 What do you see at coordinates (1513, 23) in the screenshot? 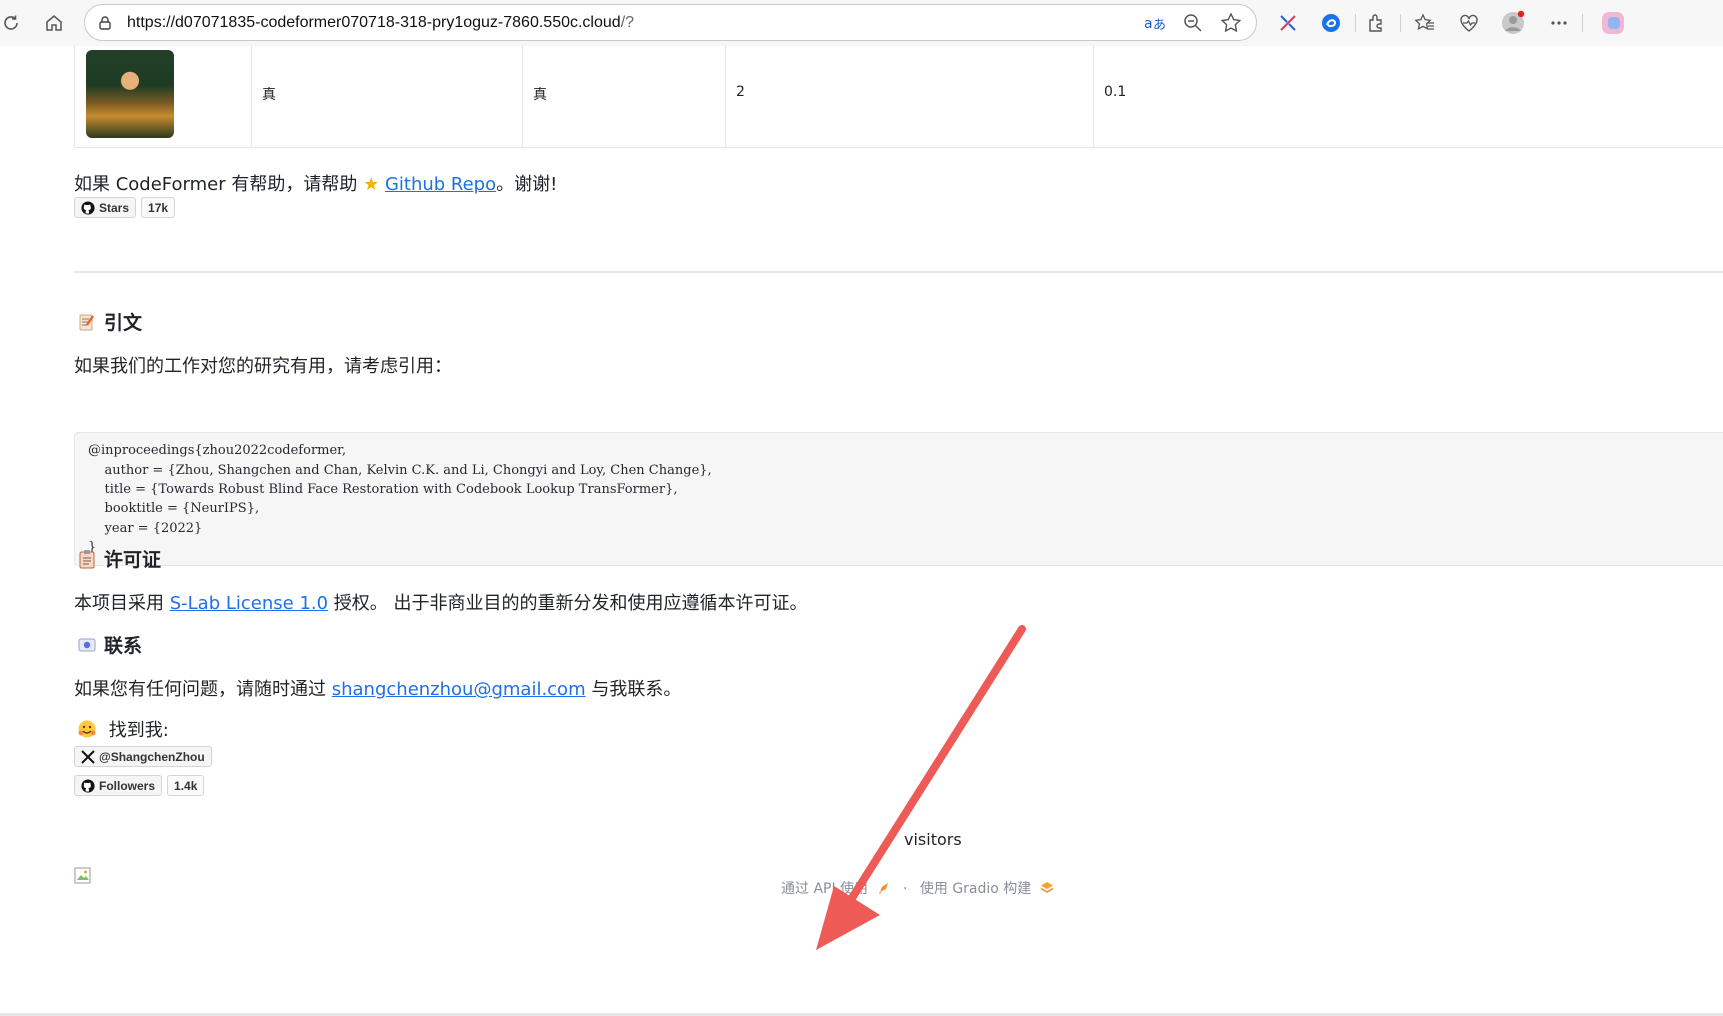
I see `profile-icon` at bounding box center [1513, 23].